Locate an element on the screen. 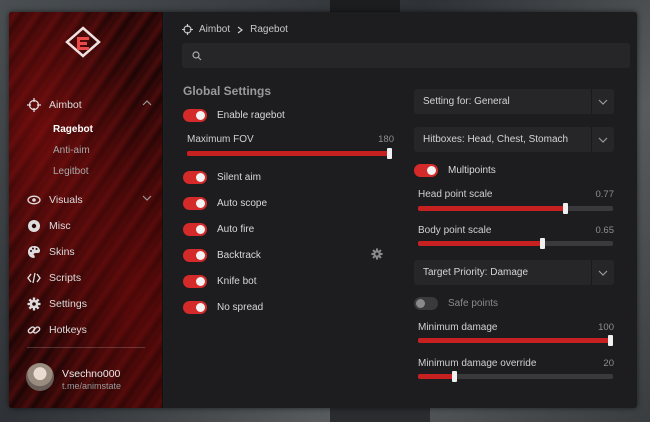 Image resolution: width=650 pixels, height=422 pixels. sidebar-item-skins: Skins is located at coordinates (89, 252).